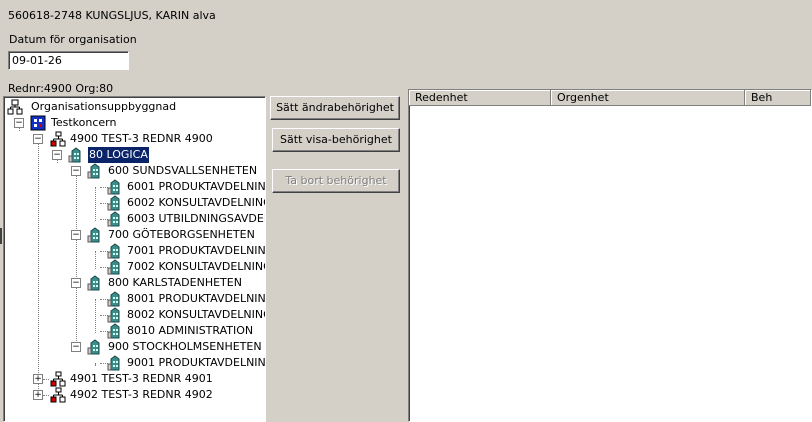 The height and width of the screenshot is (422, 812). I want to click on tree-item-6001: 6001 PRODUKTAVDELNING, so click(135, 187).